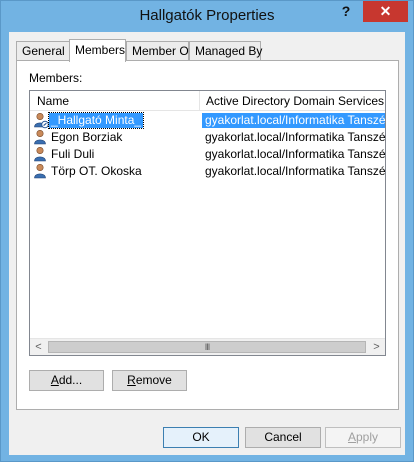  I want to click on member-name: Törp OT. Okoska, so click(96, 171).